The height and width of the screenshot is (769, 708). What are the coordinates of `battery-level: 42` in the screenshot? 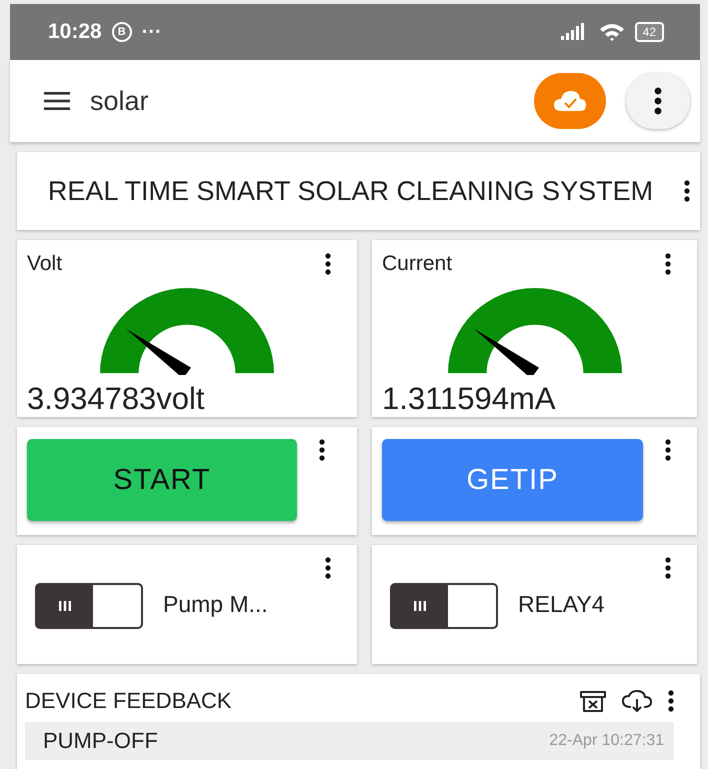 It's located at (649, 32).